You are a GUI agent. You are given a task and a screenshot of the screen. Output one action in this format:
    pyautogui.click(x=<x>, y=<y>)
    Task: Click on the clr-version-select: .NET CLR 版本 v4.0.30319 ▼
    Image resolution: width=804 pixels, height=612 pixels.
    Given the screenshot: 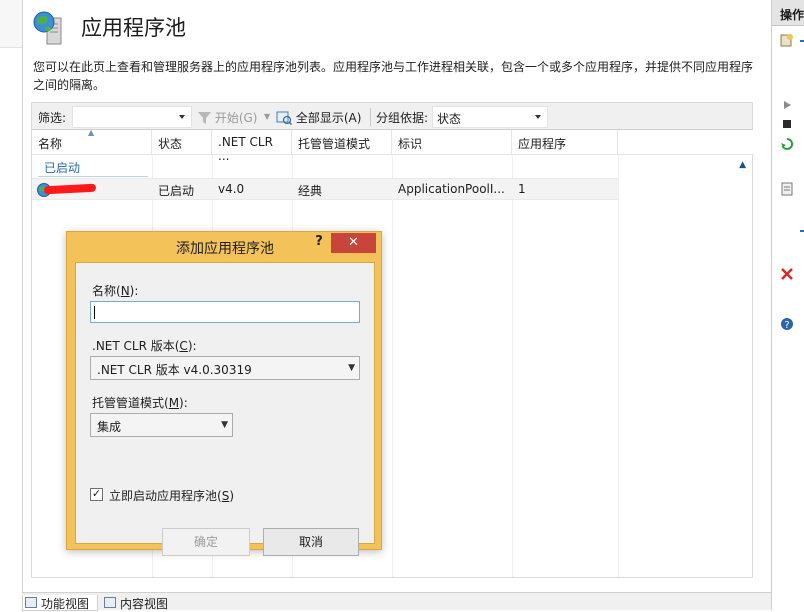 What is the action you would take?
    pyautogui.click(x=225, y=368)
    